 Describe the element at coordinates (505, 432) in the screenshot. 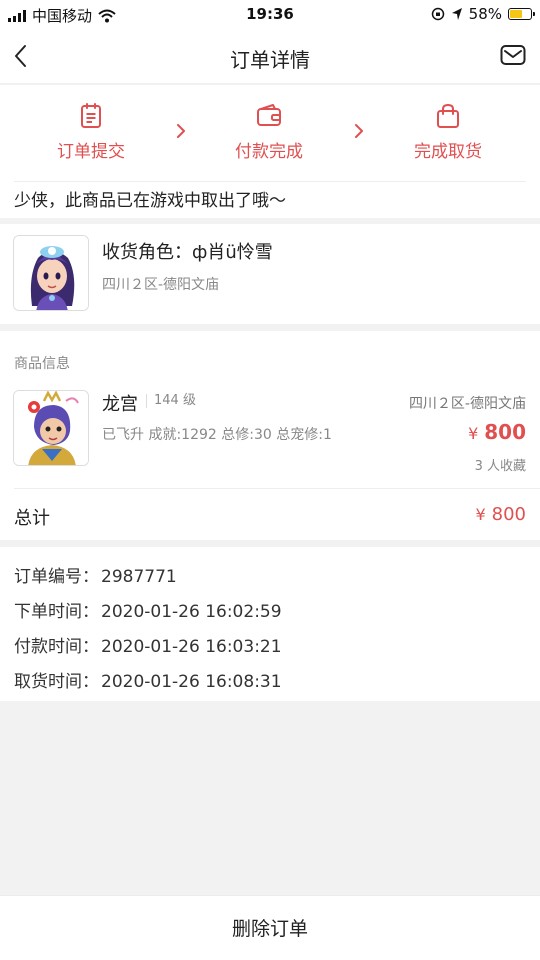

I see `goods-price-value: 800` at that location.